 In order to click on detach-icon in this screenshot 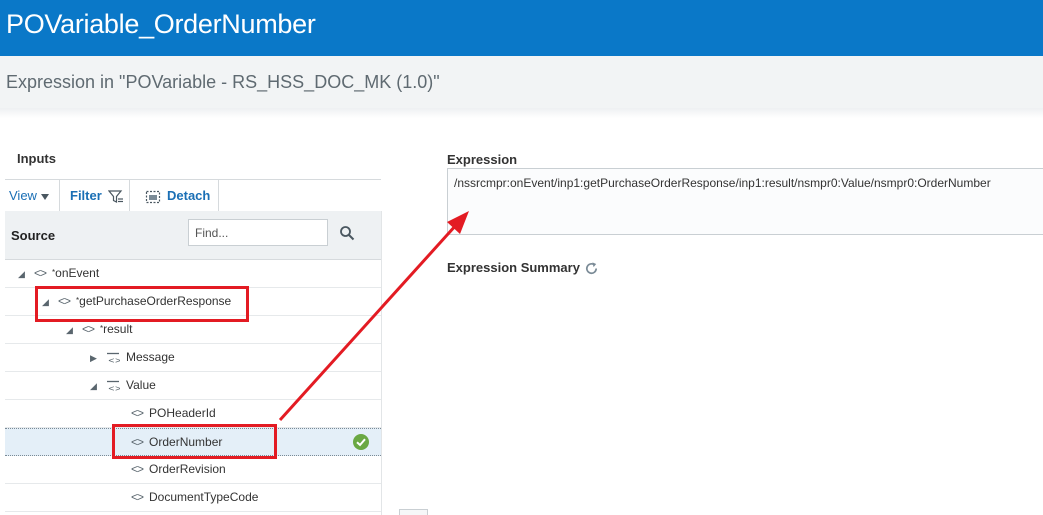, I will do `click(153, 196)`.